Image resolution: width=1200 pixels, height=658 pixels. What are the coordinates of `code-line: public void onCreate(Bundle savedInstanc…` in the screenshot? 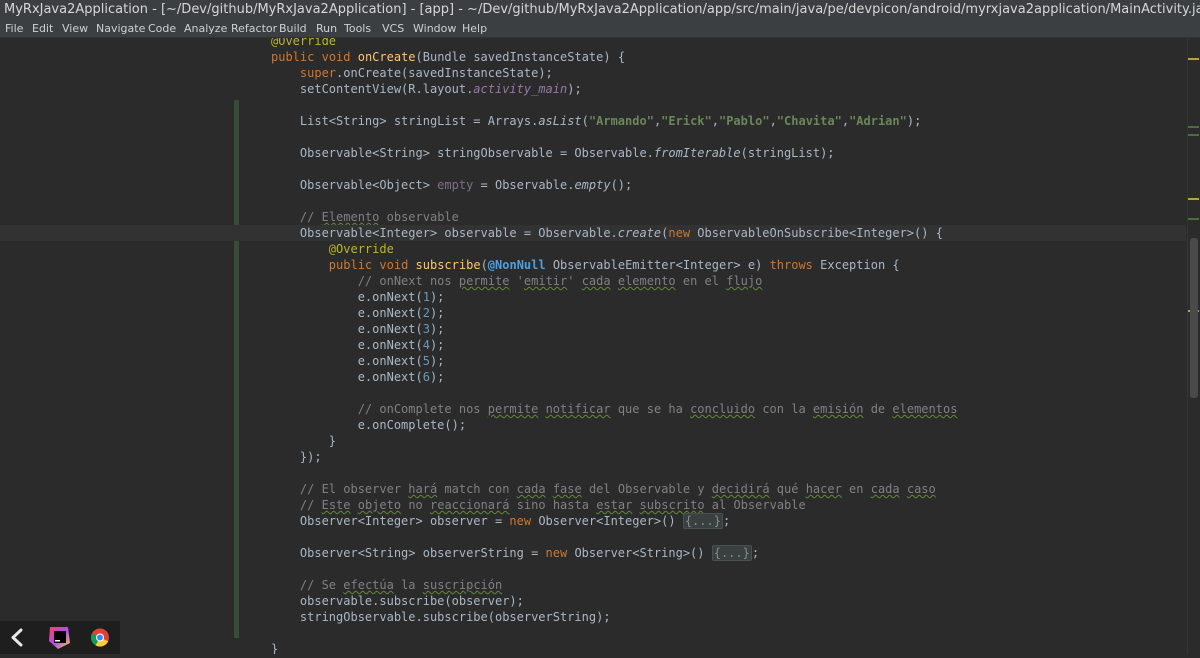 It's located at (593, 57).